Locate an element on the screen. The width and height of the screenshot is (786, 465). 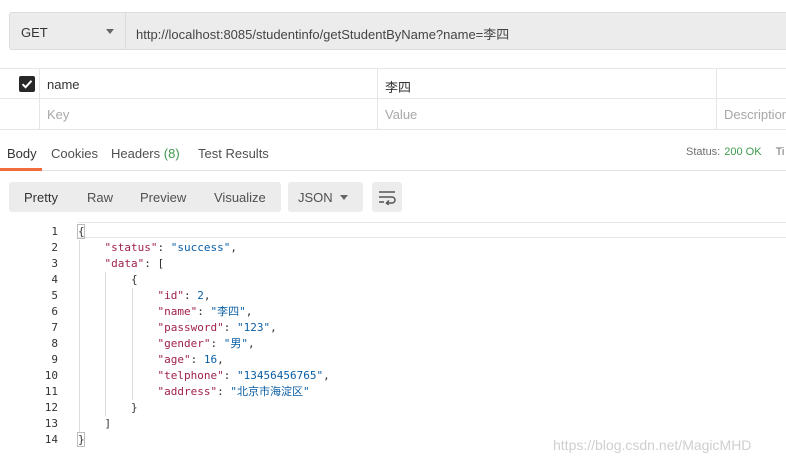
line-number: 9 is located at coordinates (54, 359).